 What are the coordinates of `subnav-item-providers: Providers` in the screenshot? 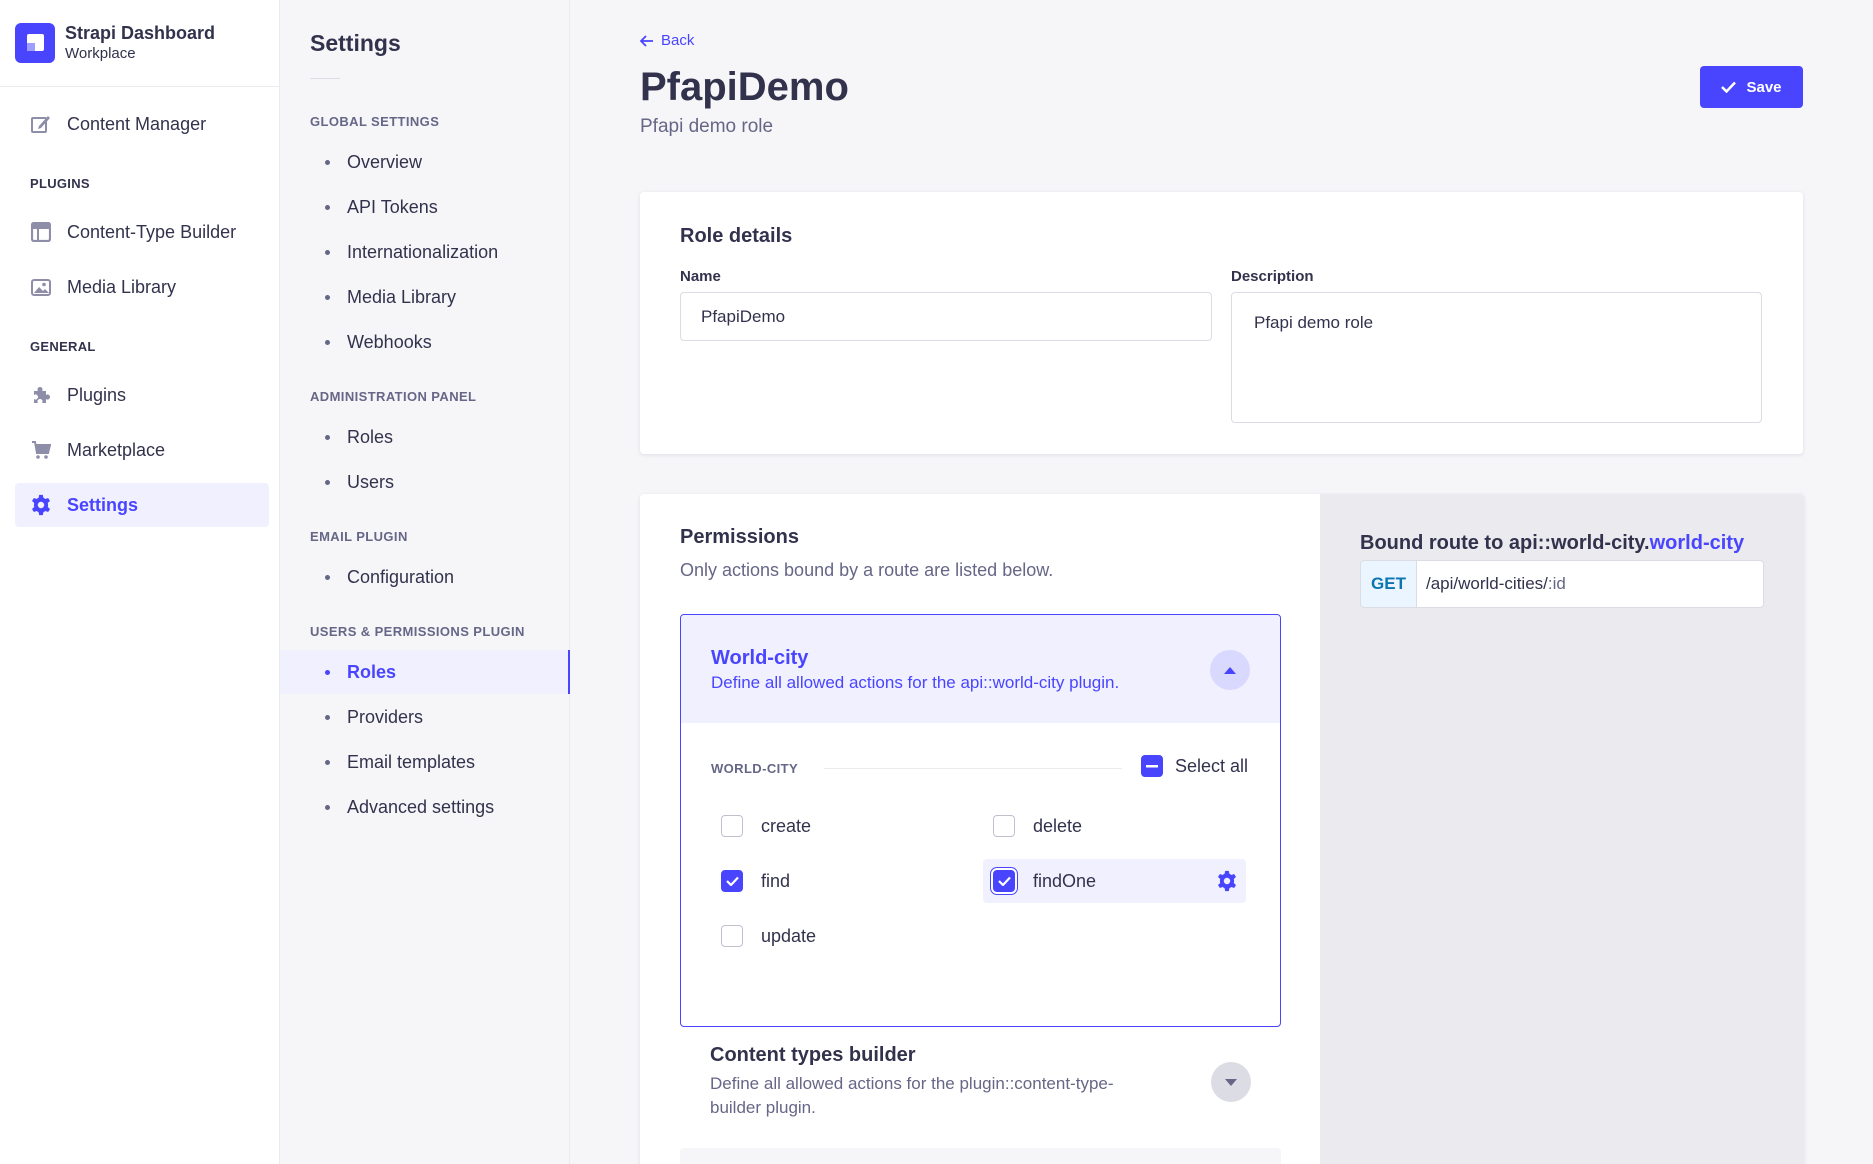 It's located at (425, 717).